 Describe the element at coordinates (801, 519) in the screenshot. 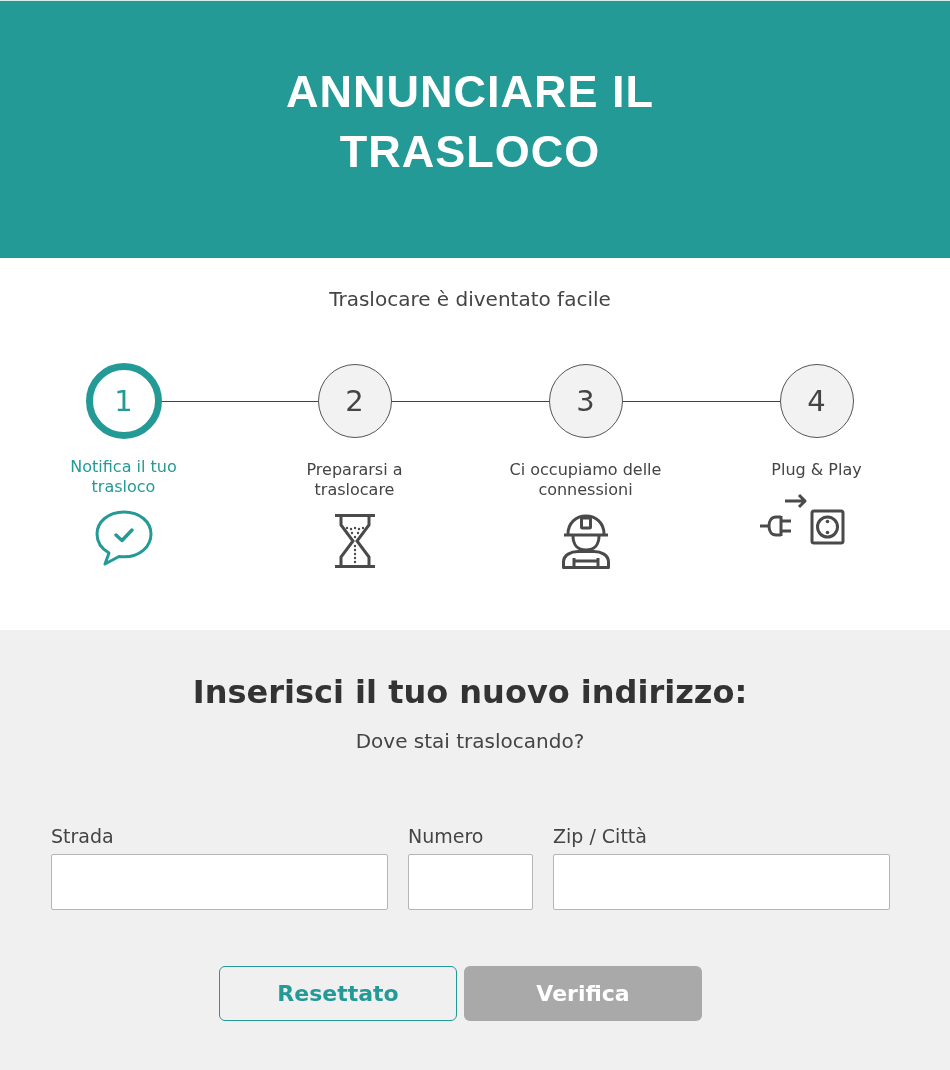

I see `plug-socket-icon` at that location.